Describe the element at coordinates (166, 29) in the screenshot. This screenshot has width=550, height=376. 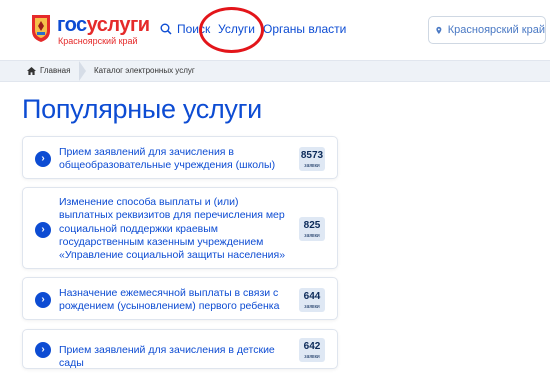
I see `search-icon` at that location.